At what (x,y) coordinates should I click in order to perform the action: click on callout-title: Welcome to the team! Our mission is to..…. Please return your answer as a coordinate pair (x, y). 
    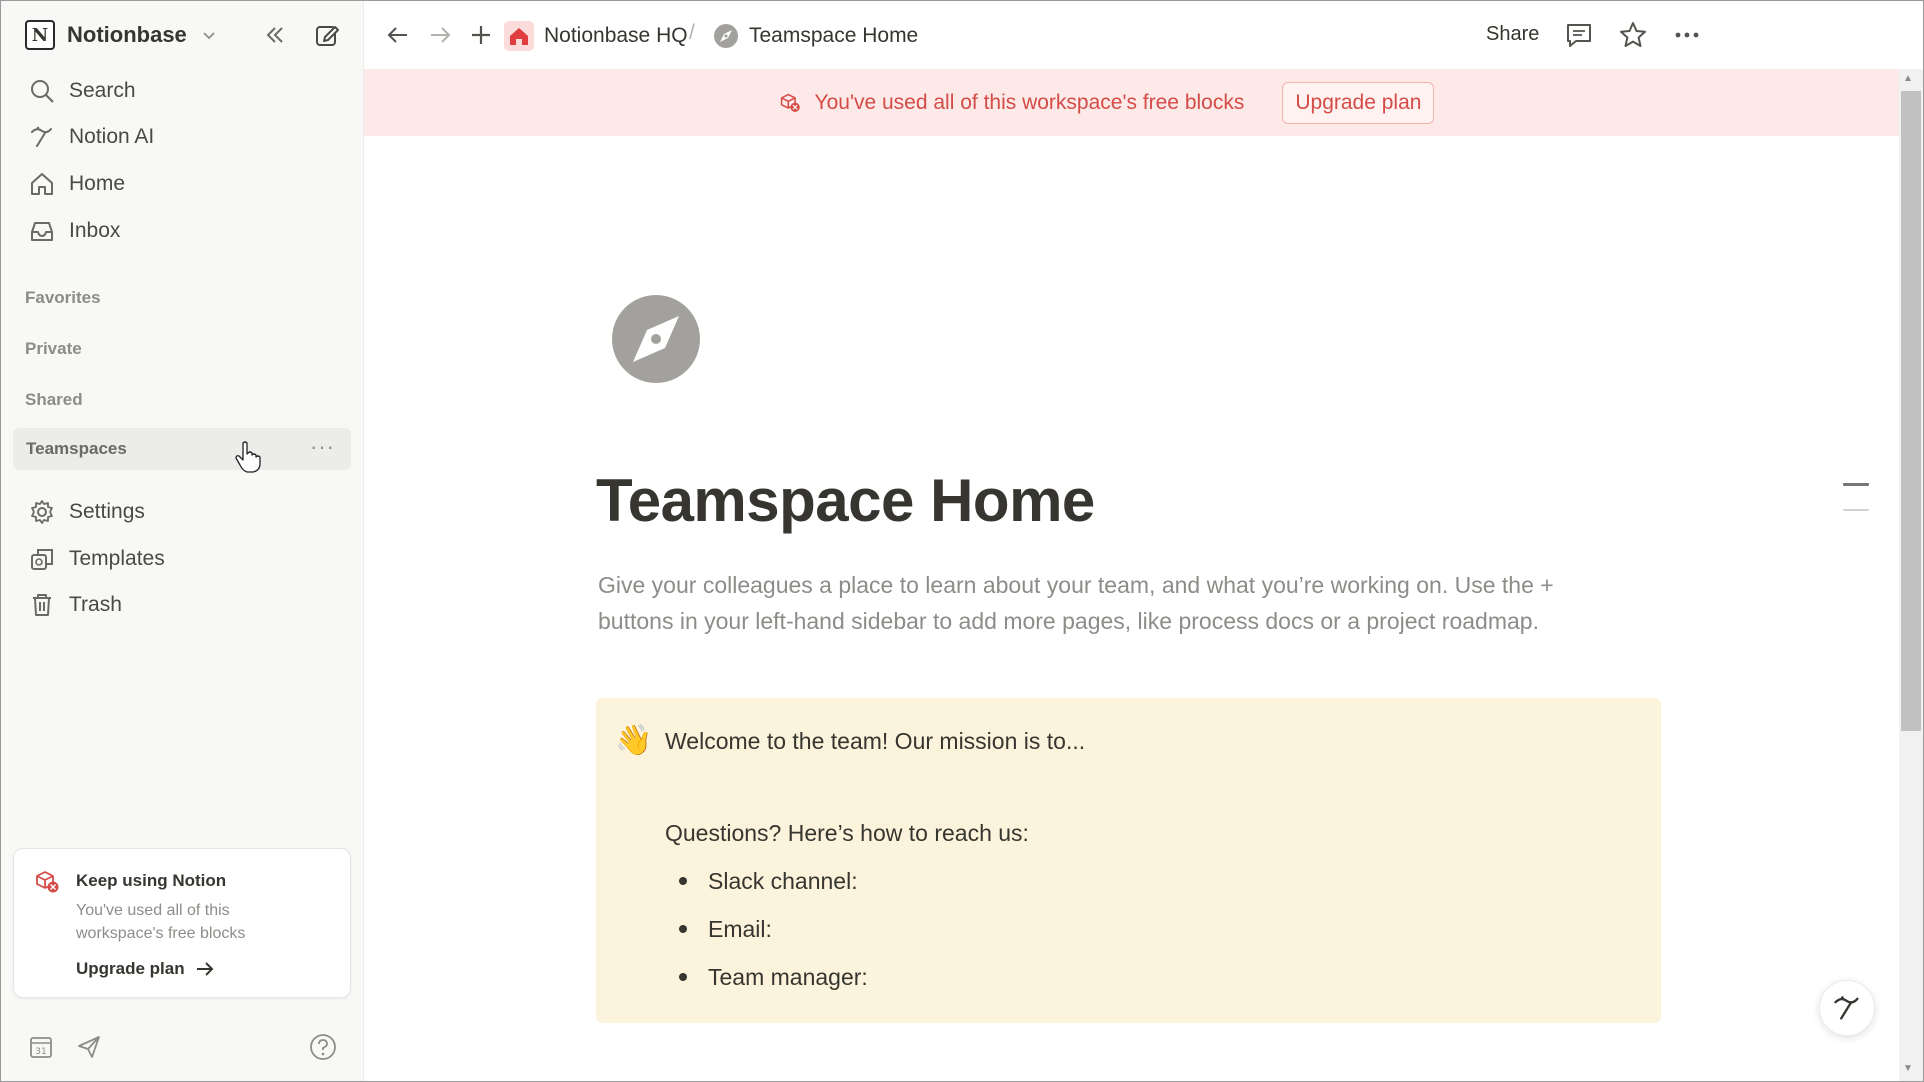
    Looking at the image, I should click on (875, 741).